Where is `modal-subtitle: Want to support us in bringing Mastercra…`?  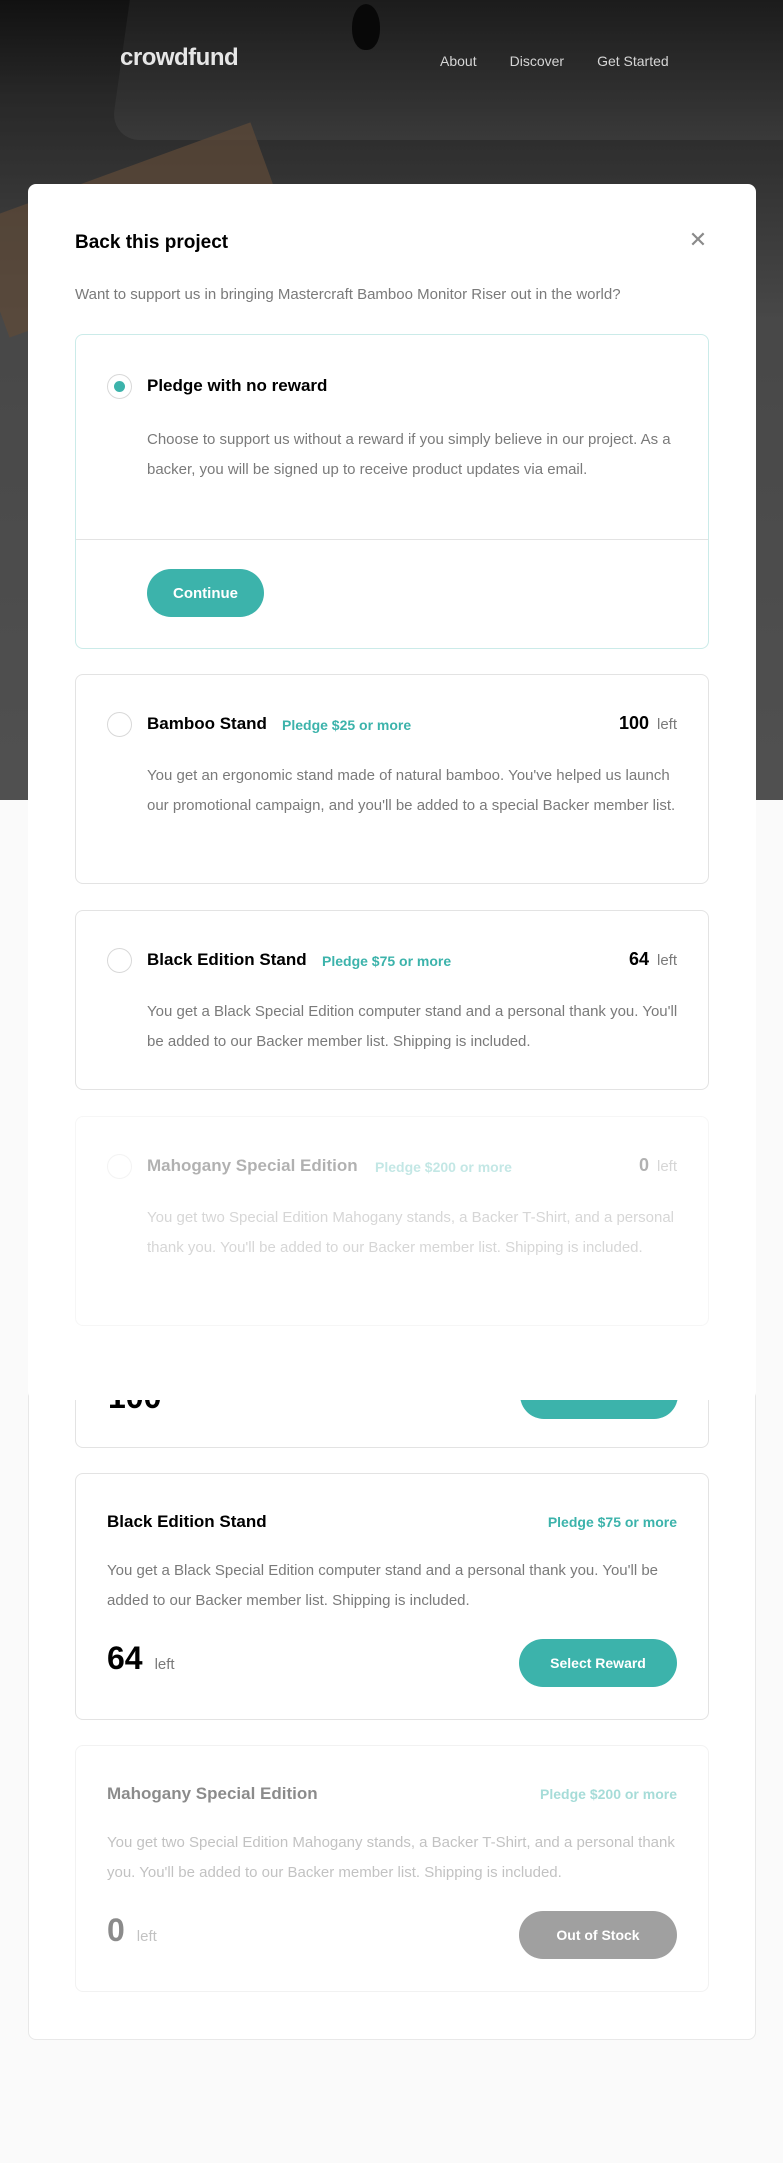
modal-subtitle: Want to support us in bringing Mastercra… is located at coordinates (348, 294).